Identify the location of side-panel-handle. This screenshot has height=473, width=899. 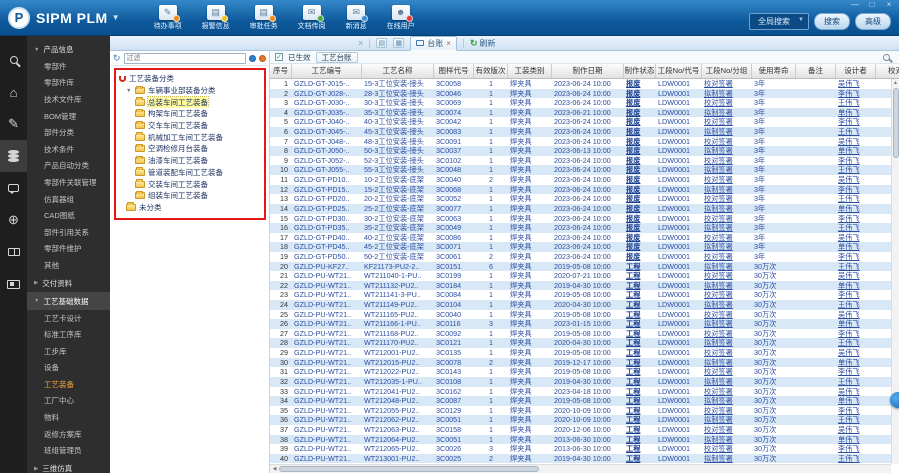
(894, 400).